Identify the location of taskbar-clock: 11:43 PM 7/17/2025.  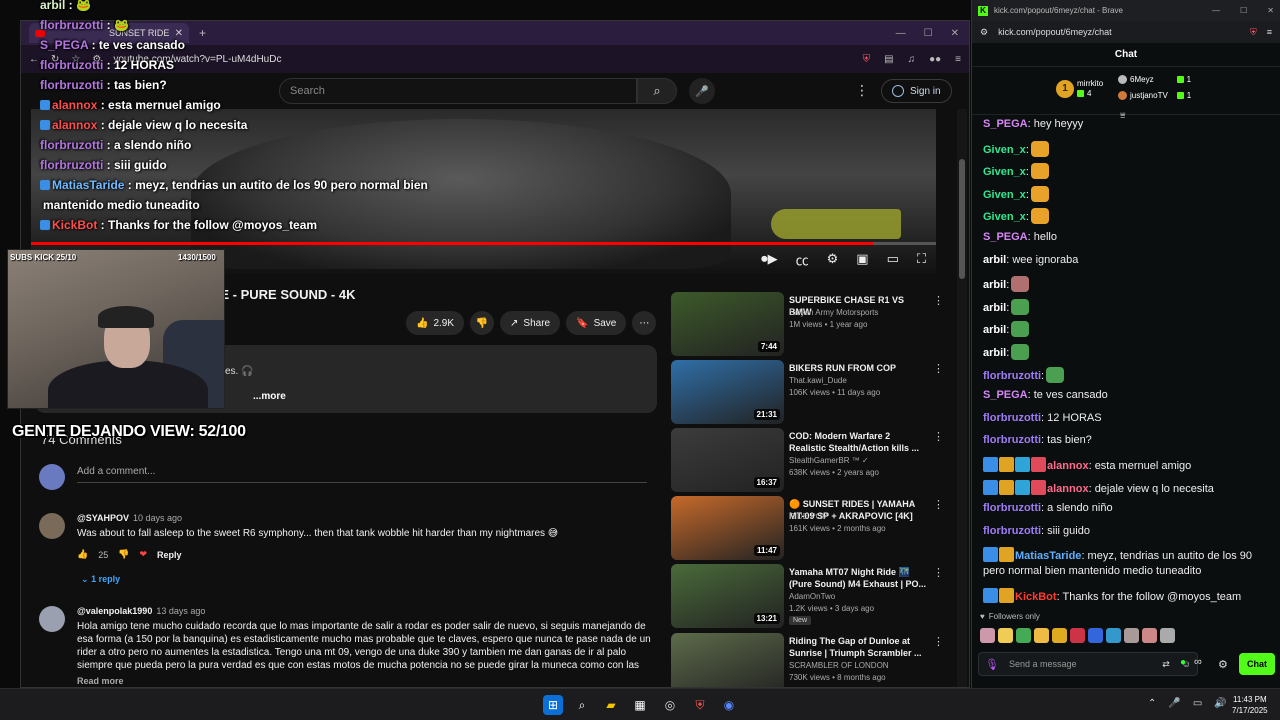
(1250, 705).